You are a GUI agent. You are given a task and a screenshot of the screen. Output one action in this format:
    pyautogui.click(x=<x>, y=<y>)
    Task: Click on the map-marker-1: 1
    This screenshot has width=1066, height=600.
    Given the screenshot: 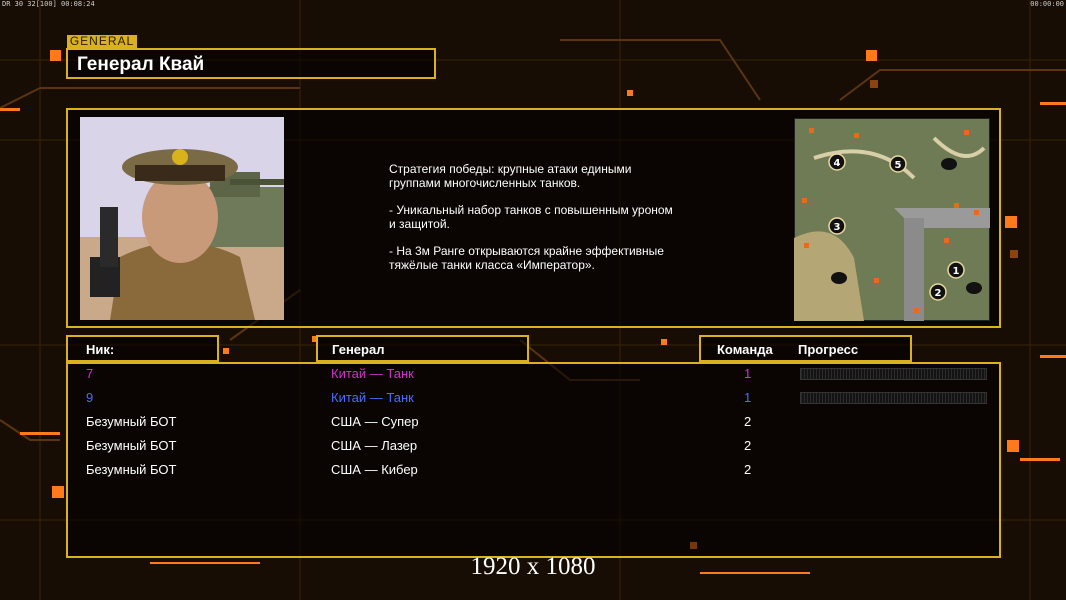 What is the action you would take?
    pyautogui.click(x=956, y=271)
    